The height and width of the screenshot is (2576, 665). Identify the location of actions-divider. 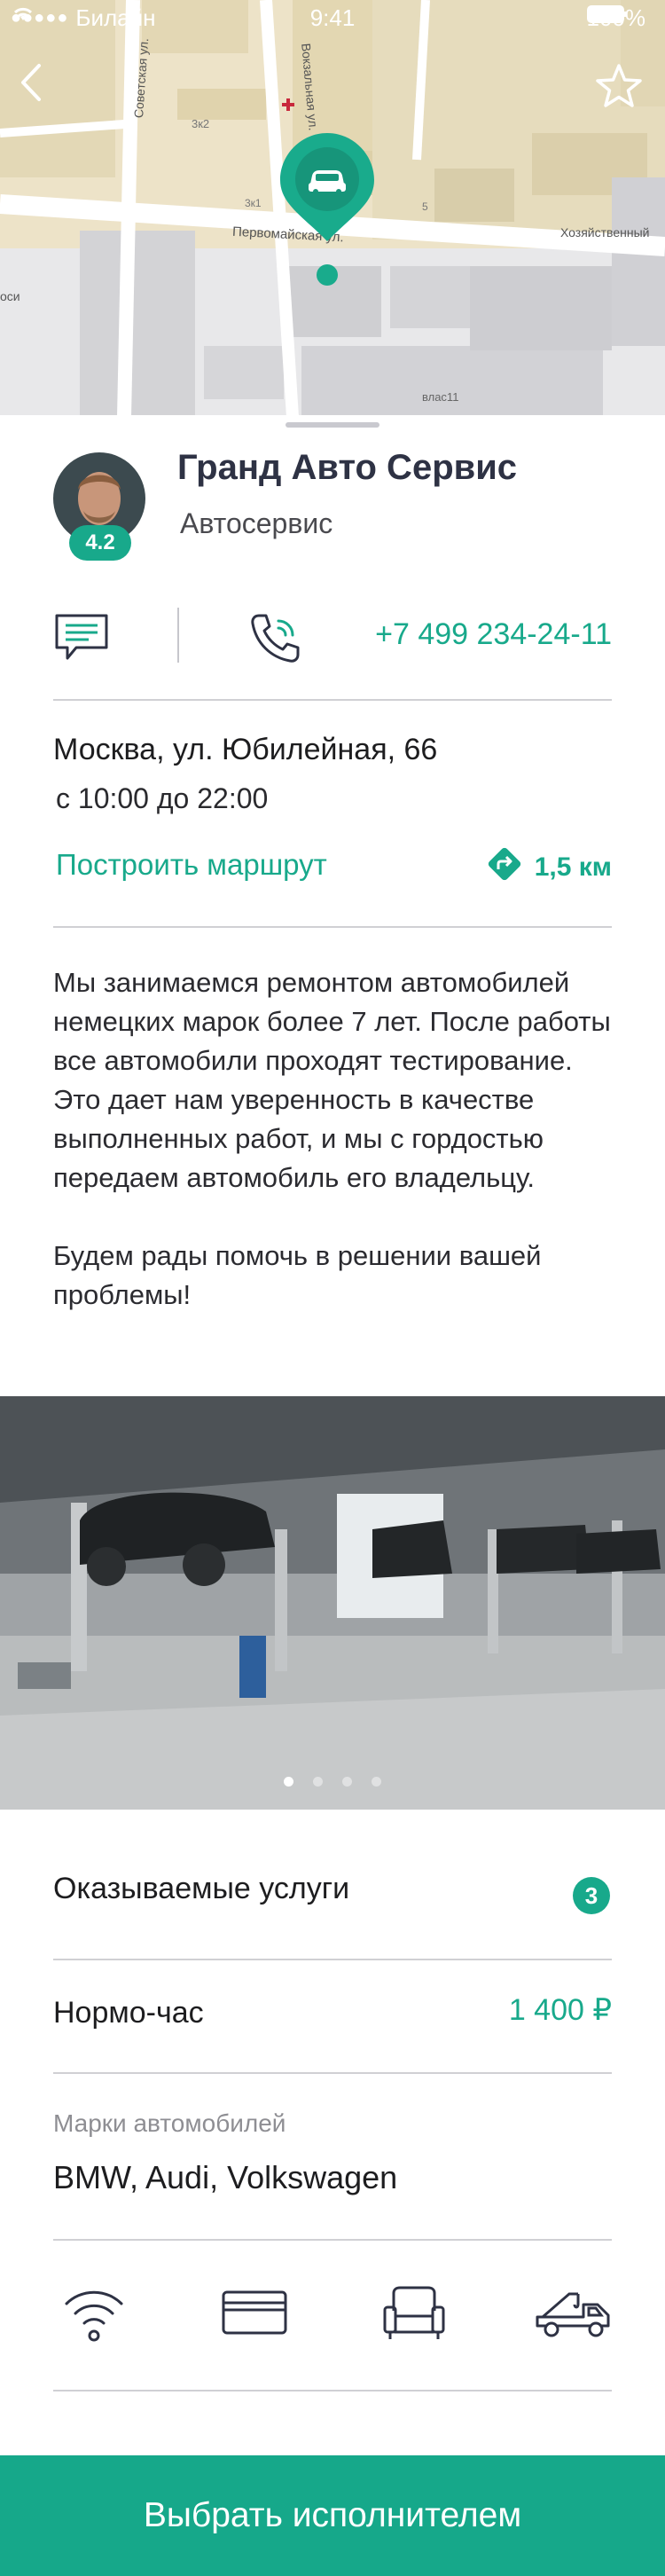
(178, 635).